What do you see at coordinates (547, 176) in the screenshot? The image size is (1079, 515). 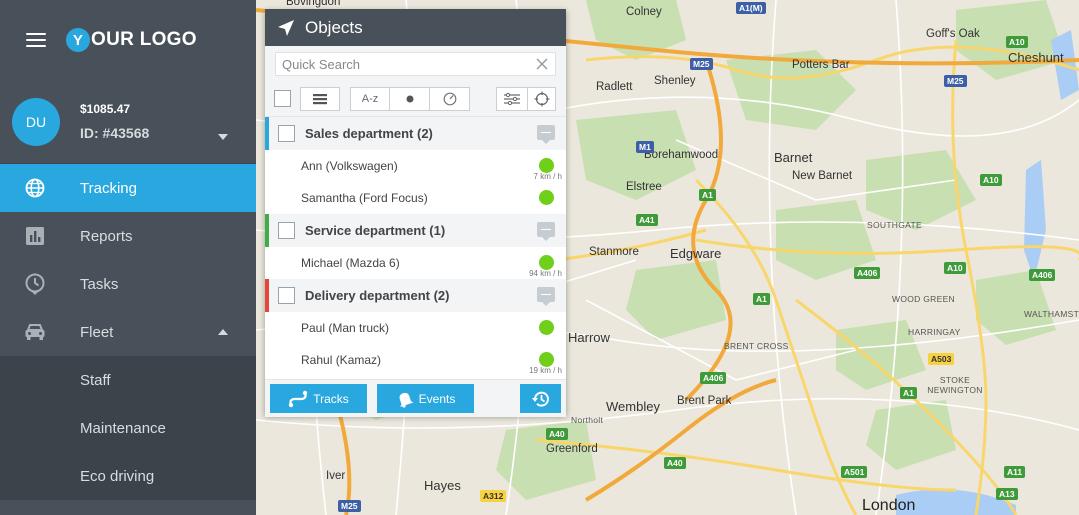 I see `object-speed: 7 km / h` at bounding box center [547, 176].